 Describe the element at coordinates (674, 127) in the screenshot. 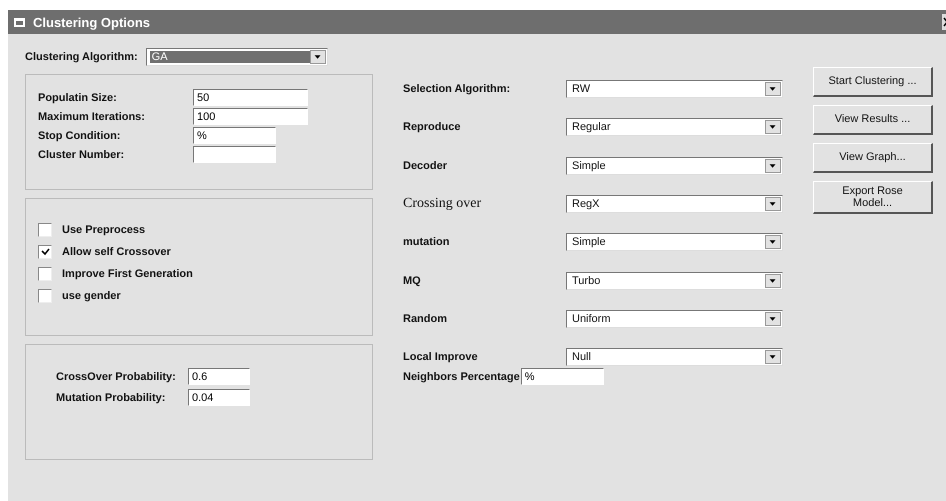

I see `dropdown: Regular` at that location.